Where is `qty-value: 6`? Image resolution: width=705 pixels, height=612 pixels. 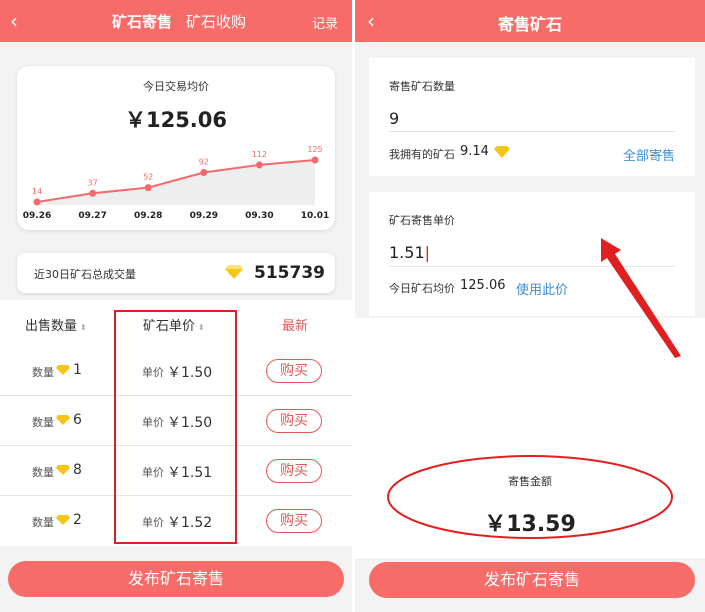 qty-value: 6 is located at coordinates (77, 420).